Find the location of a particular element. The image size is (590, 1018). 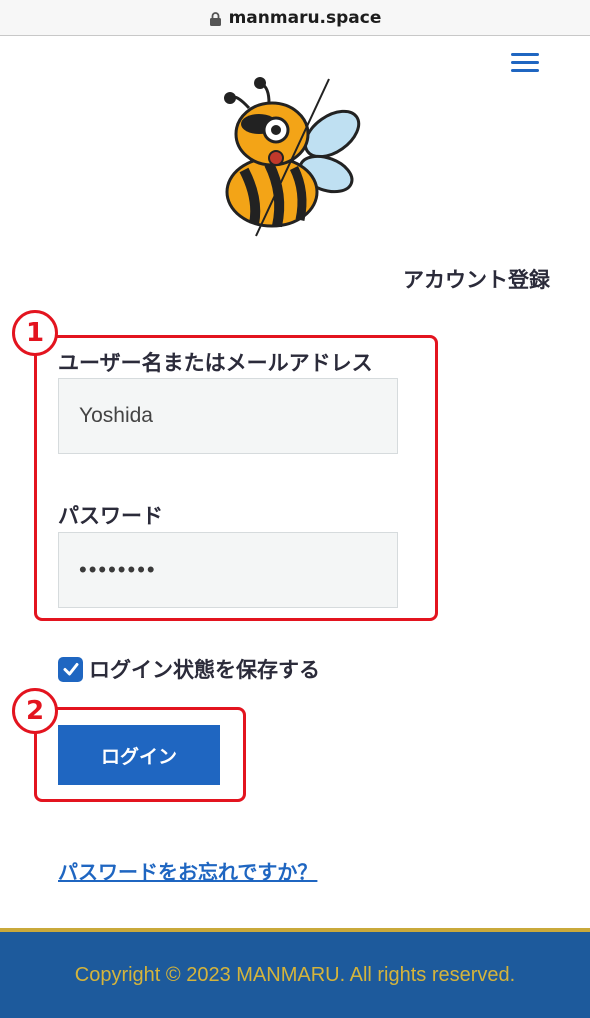

browser-url: manmaru.space is located at coordinates (305, 17).